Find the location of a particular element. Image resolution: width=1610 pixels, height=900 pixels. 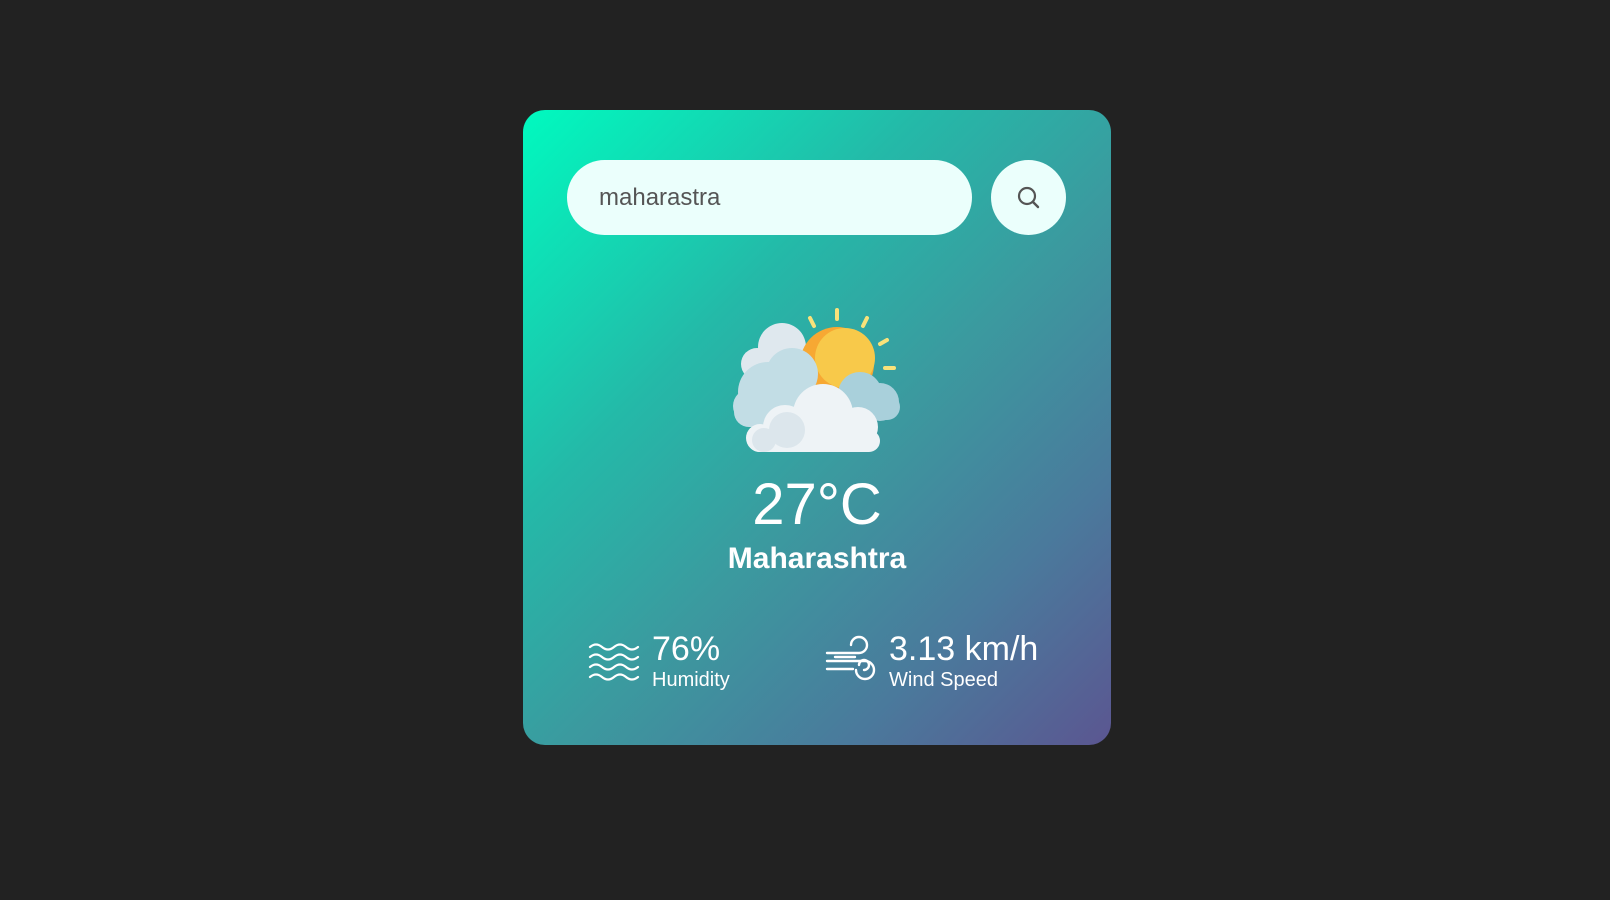

wind-icon is located at coordinates (850, 658).